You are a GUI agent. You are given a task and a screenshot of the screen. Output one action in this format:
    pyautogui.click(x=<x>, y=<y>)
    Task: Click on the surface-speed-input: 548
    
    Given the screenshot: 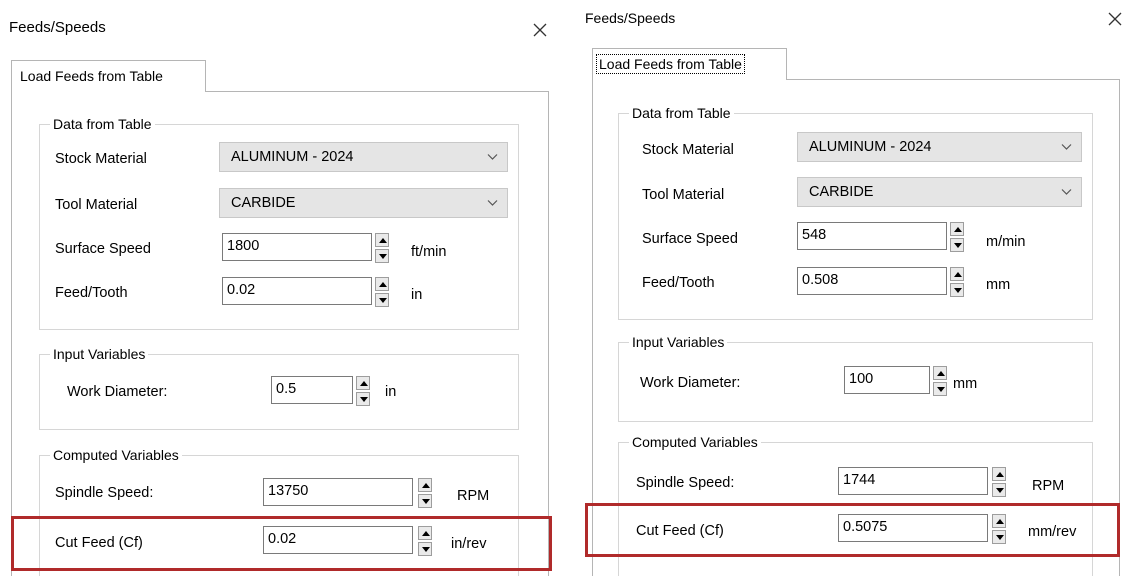 What is the action you would take?
    pyautogui.click(x=872, y=236)
    